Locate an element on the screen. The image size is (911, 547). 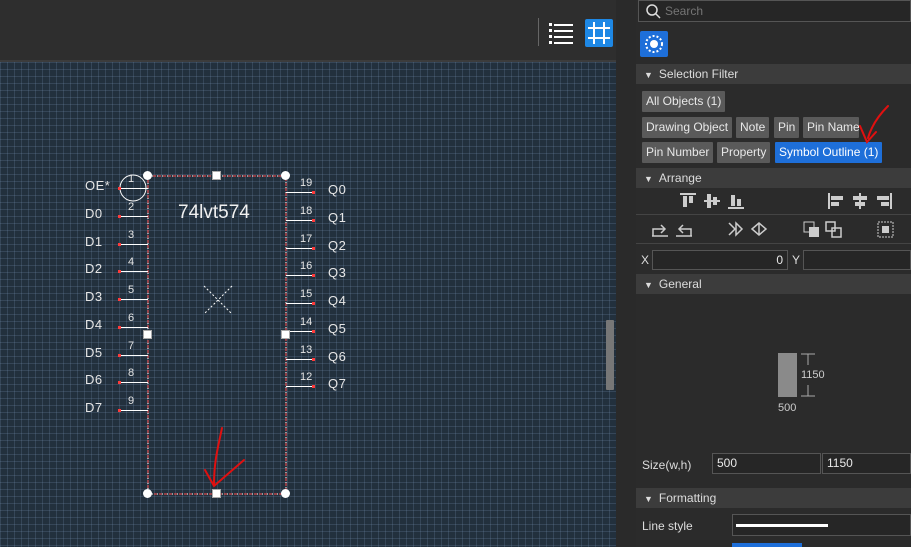
corner-handle-bottom-right is located at coordinates (285, 493).